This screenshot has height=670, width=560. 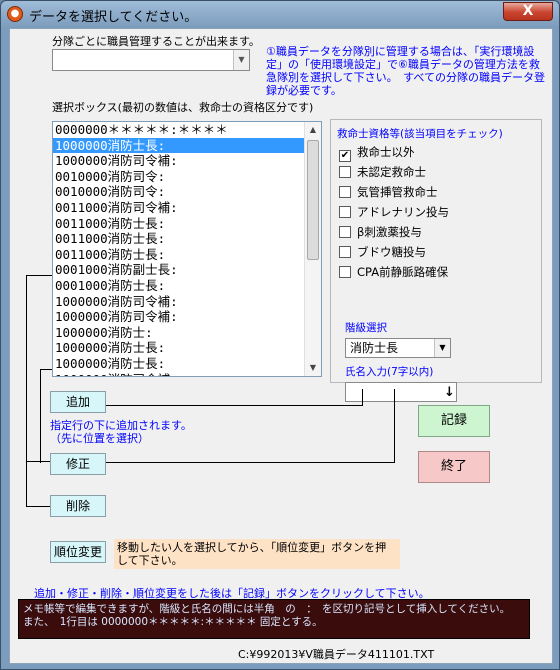 I want to click on down-arrow-icon: ↓, so click(x=449, y=392).